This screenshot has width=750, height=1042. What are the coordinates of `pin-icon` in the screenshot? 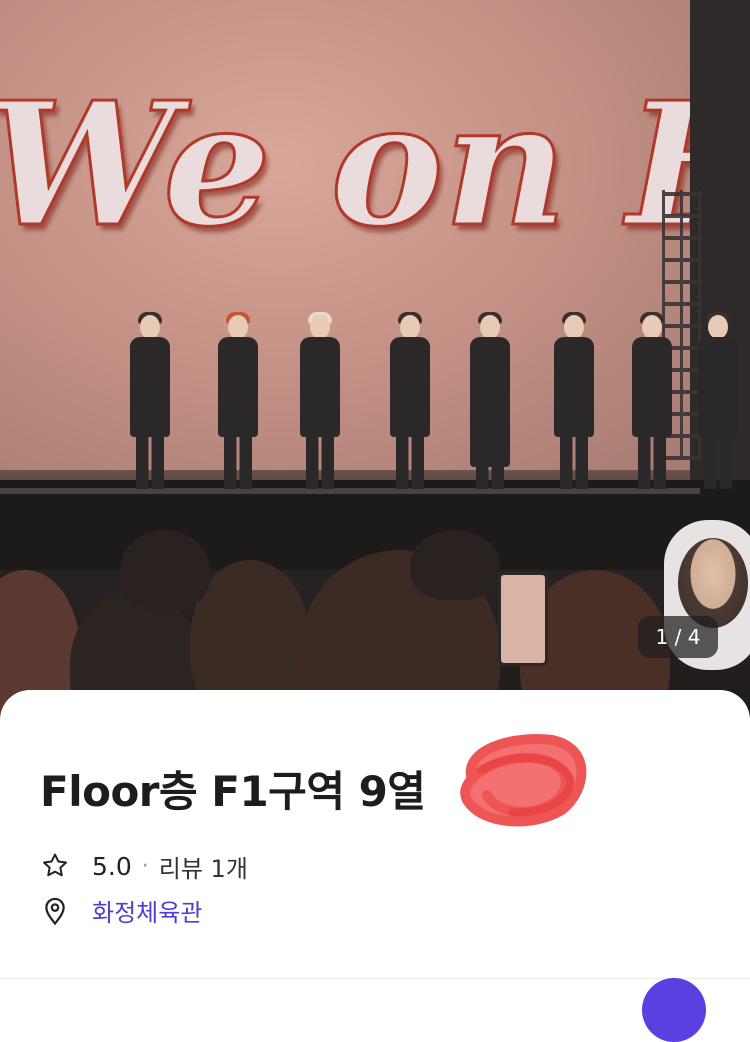 It's located at (55, 911).